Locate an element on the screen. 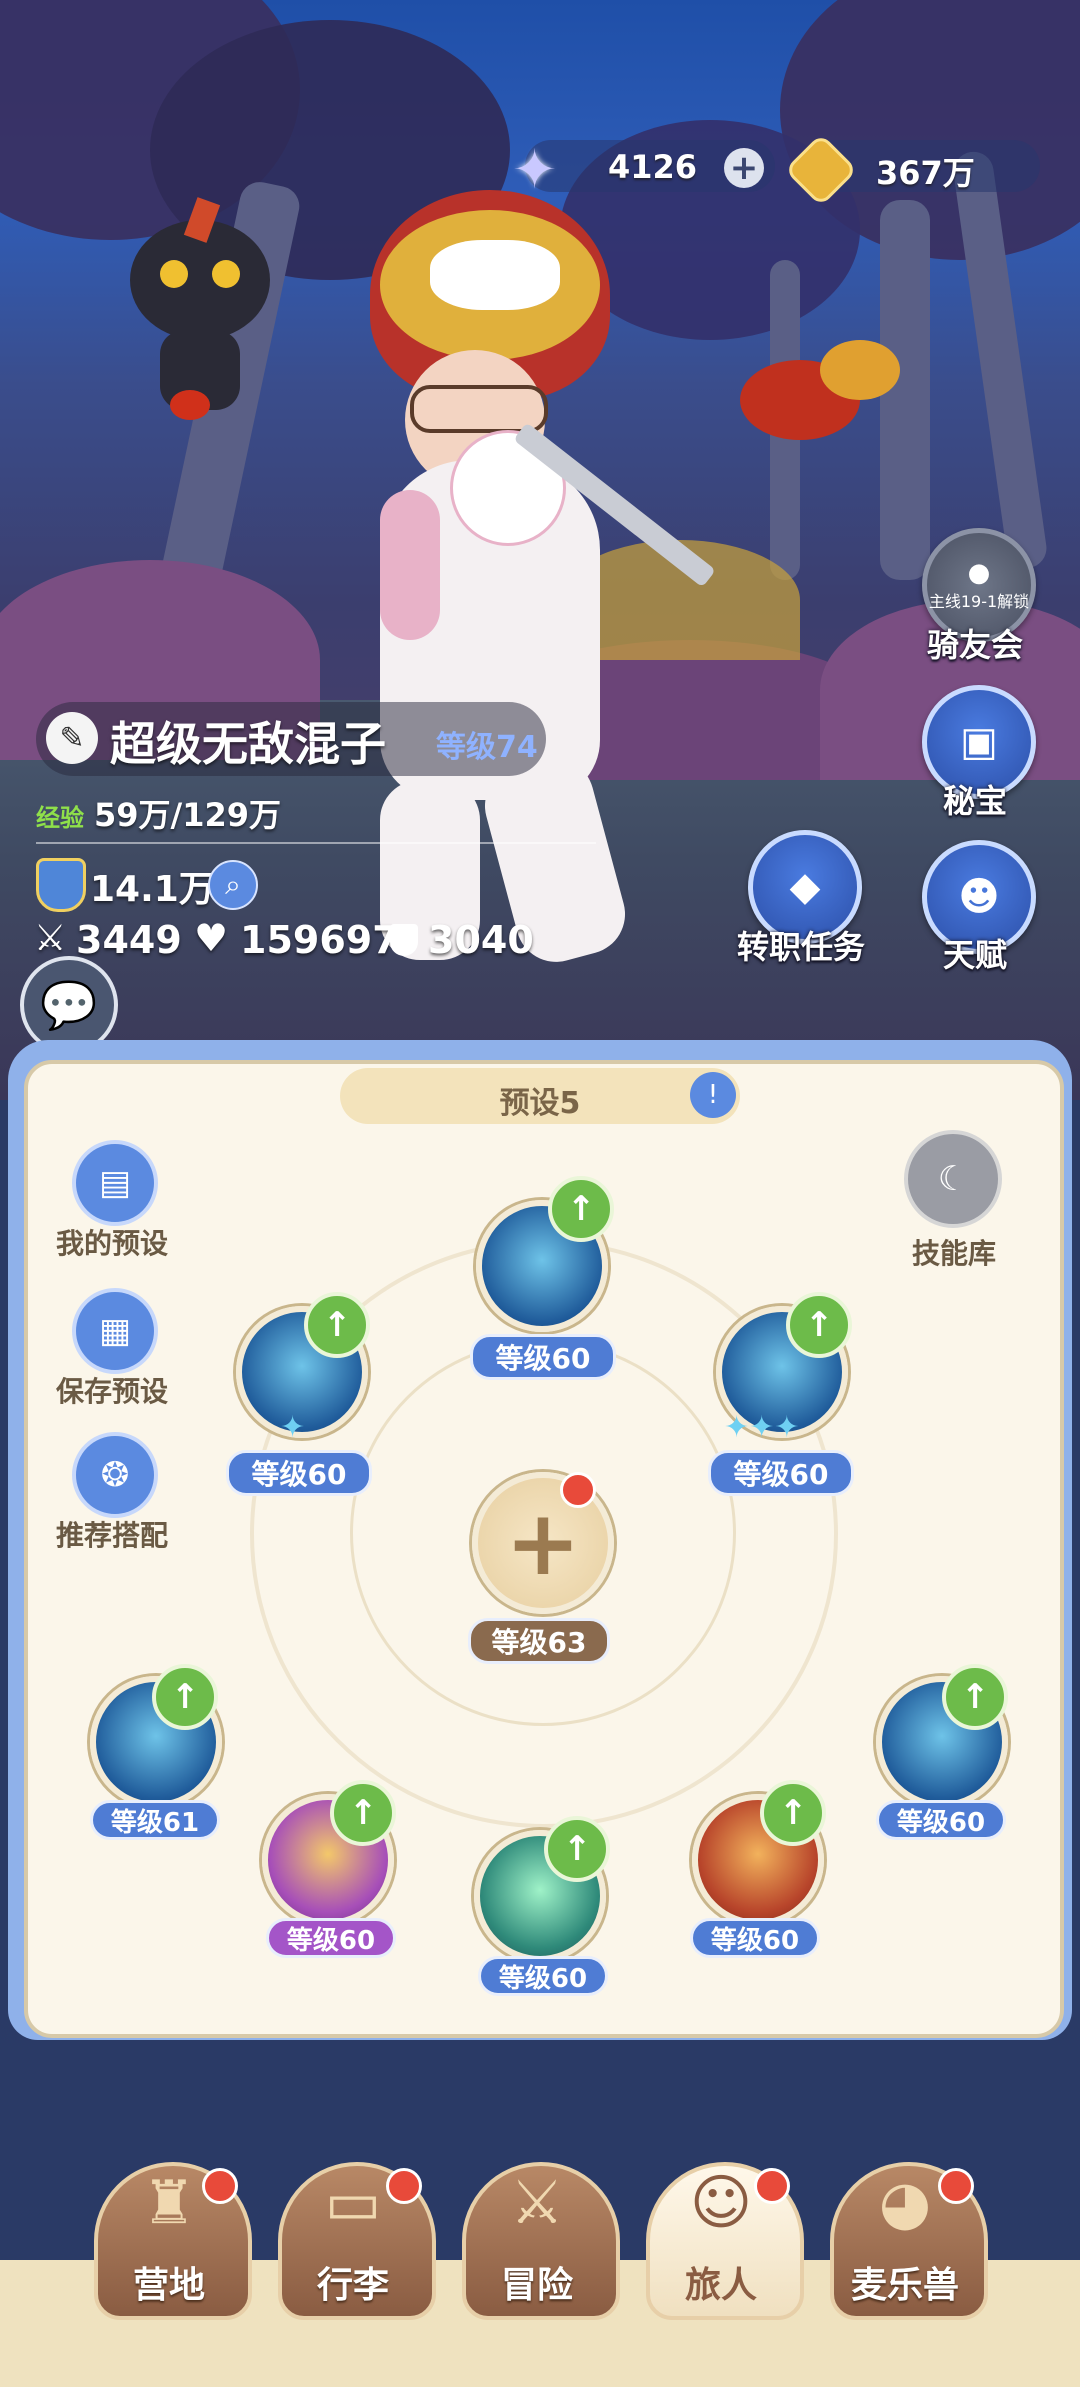  save-icon: ▦ is located at coordinates (115, 1331).